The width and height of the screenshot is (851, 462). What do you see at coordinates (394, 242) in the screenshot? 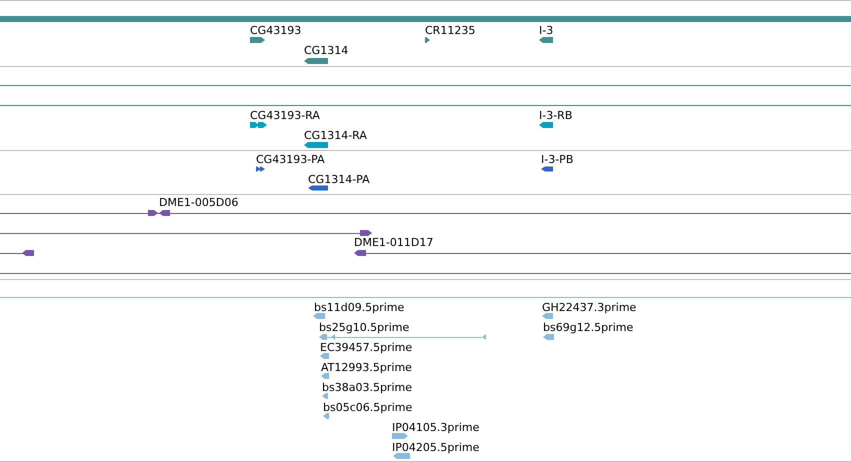
I see `feature-label: DME1-011D17` at bounding box center [394, 242].